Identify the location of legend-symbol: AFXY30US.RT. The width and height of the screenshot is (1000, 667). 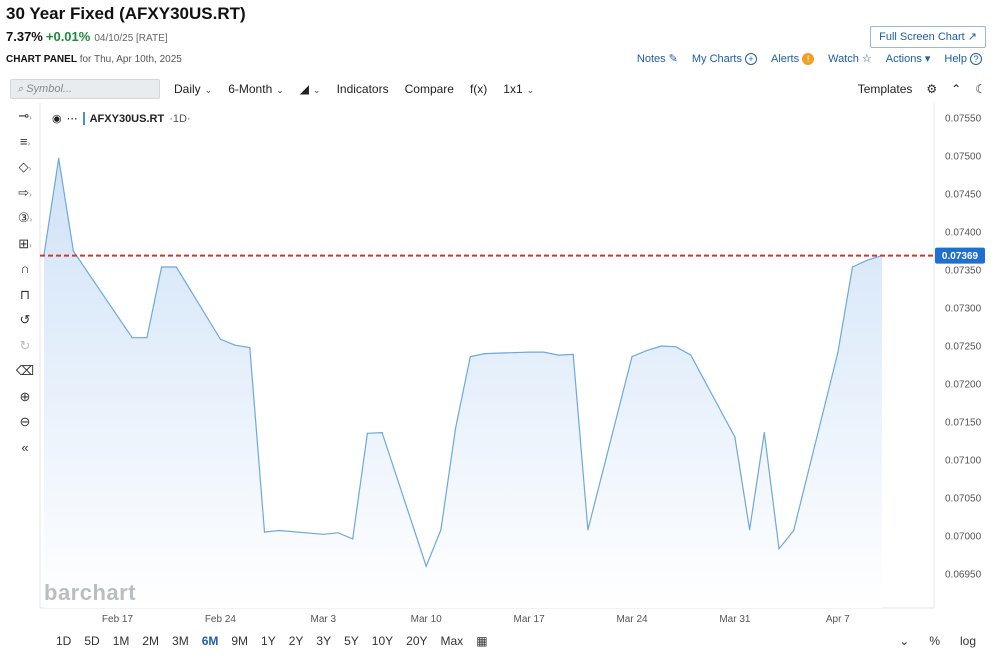
(127, 118).